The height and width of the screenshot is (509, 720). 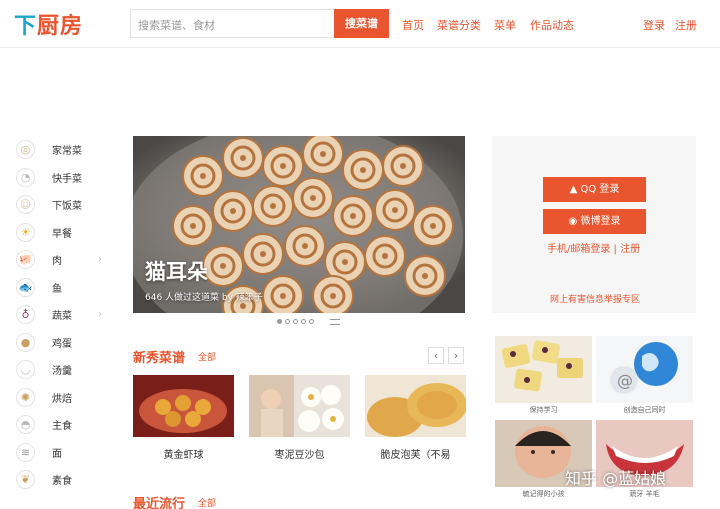 I want to click on sidebar-item: ◡ 汤羹, so click(x=66, y=370).